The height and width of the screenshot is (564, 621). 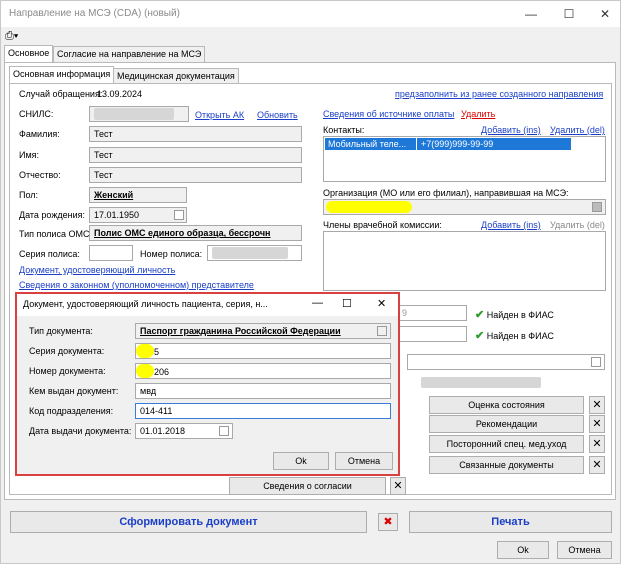 What do you see at coordinates (195, 134) in the screenshot?
I see `surname-field: Тест` at bounding box center [195, 134].